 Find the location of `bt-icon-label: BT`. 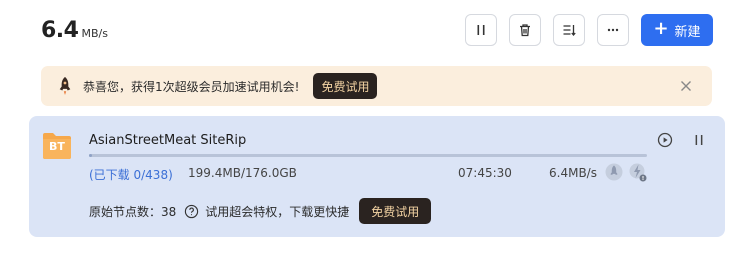

bt-icon-label: BT is located at coordinates (57, 146).